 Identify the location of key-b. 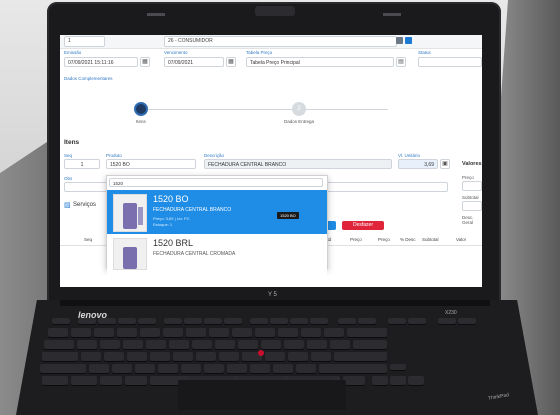
(191, 368).